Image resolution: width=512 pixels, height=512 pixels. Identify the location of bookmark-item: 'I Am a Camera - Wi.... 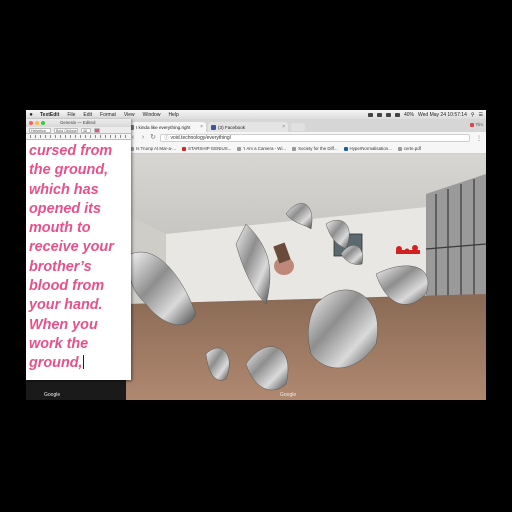
(261, 148).